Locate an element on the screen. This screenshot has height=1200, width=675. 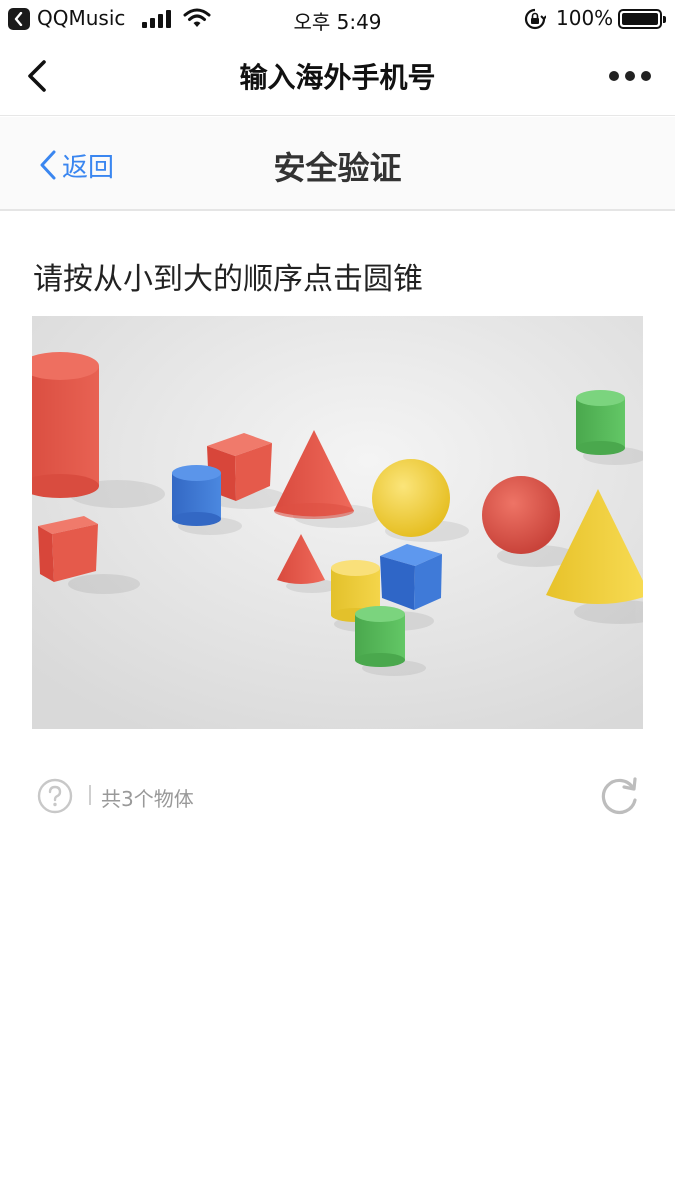
yellow-sphere is located at coordinates (411, 498).